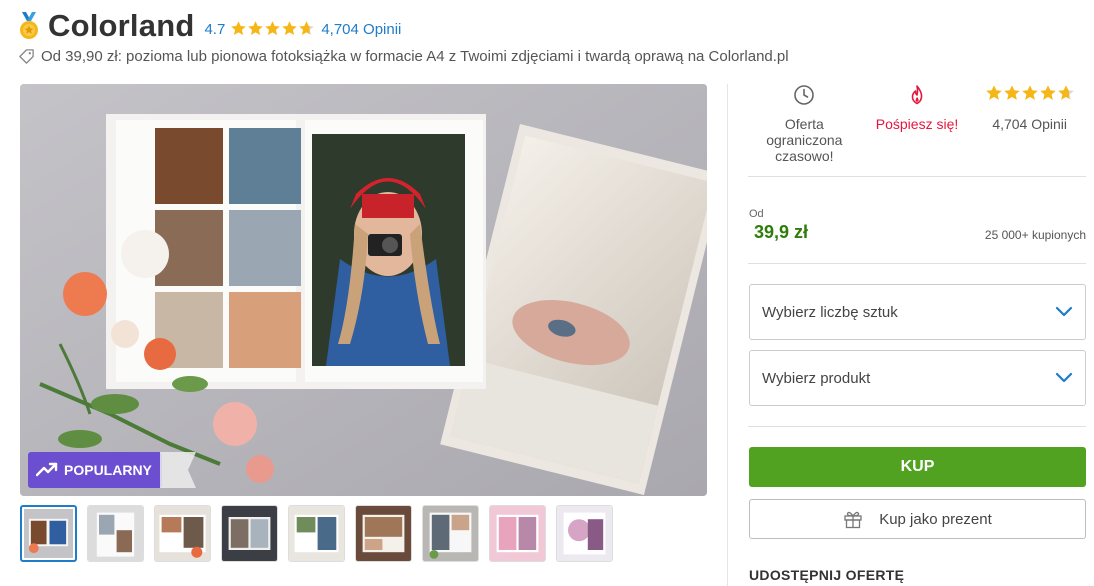  Describe the element at coordinates (121, 25) in the screenshot. I see `brand-title: Colorland` at that location.